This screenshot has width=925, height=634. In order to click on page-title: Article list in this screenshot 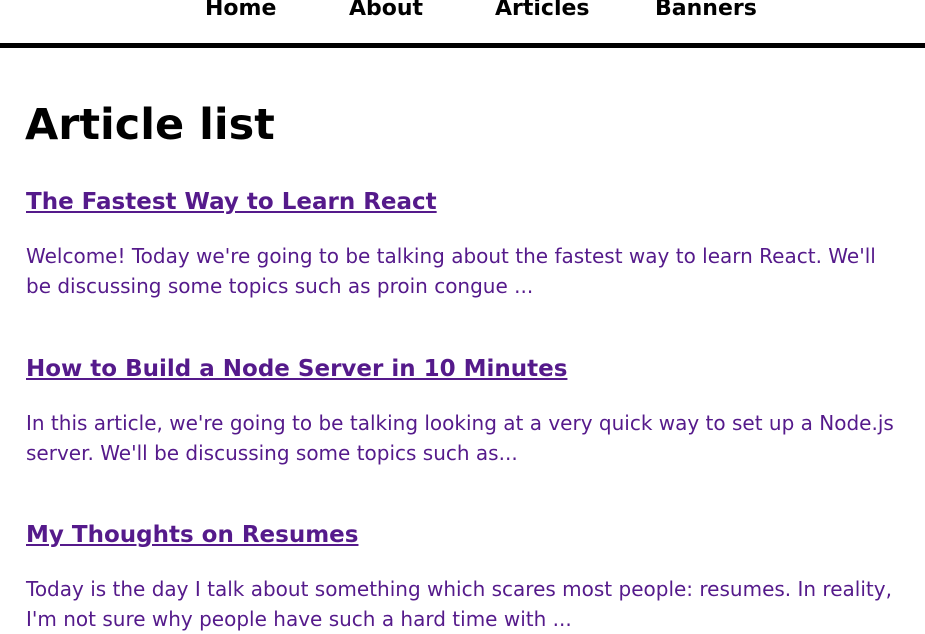, I will do `click(150, 125)`.